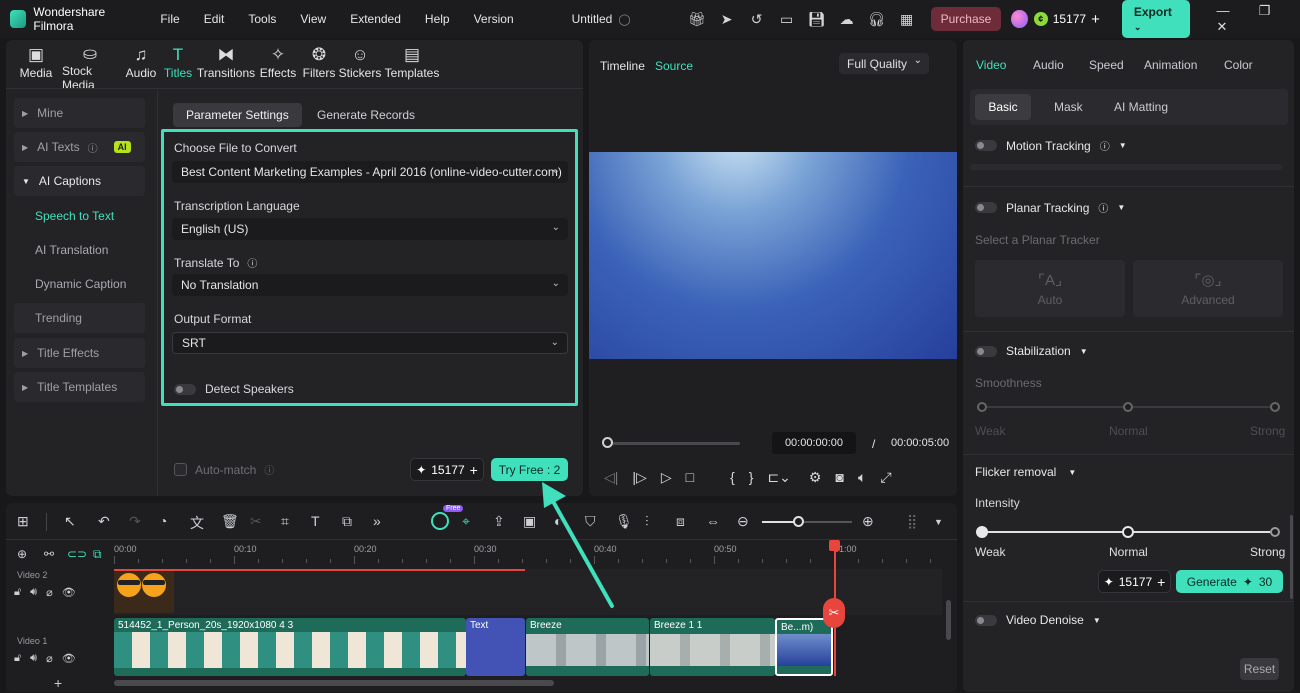 The image size is (1300, 693). Describe the element at coordinates (877, 19) in the screenshot. I see `headset-icon: 🎧︎` at that location.